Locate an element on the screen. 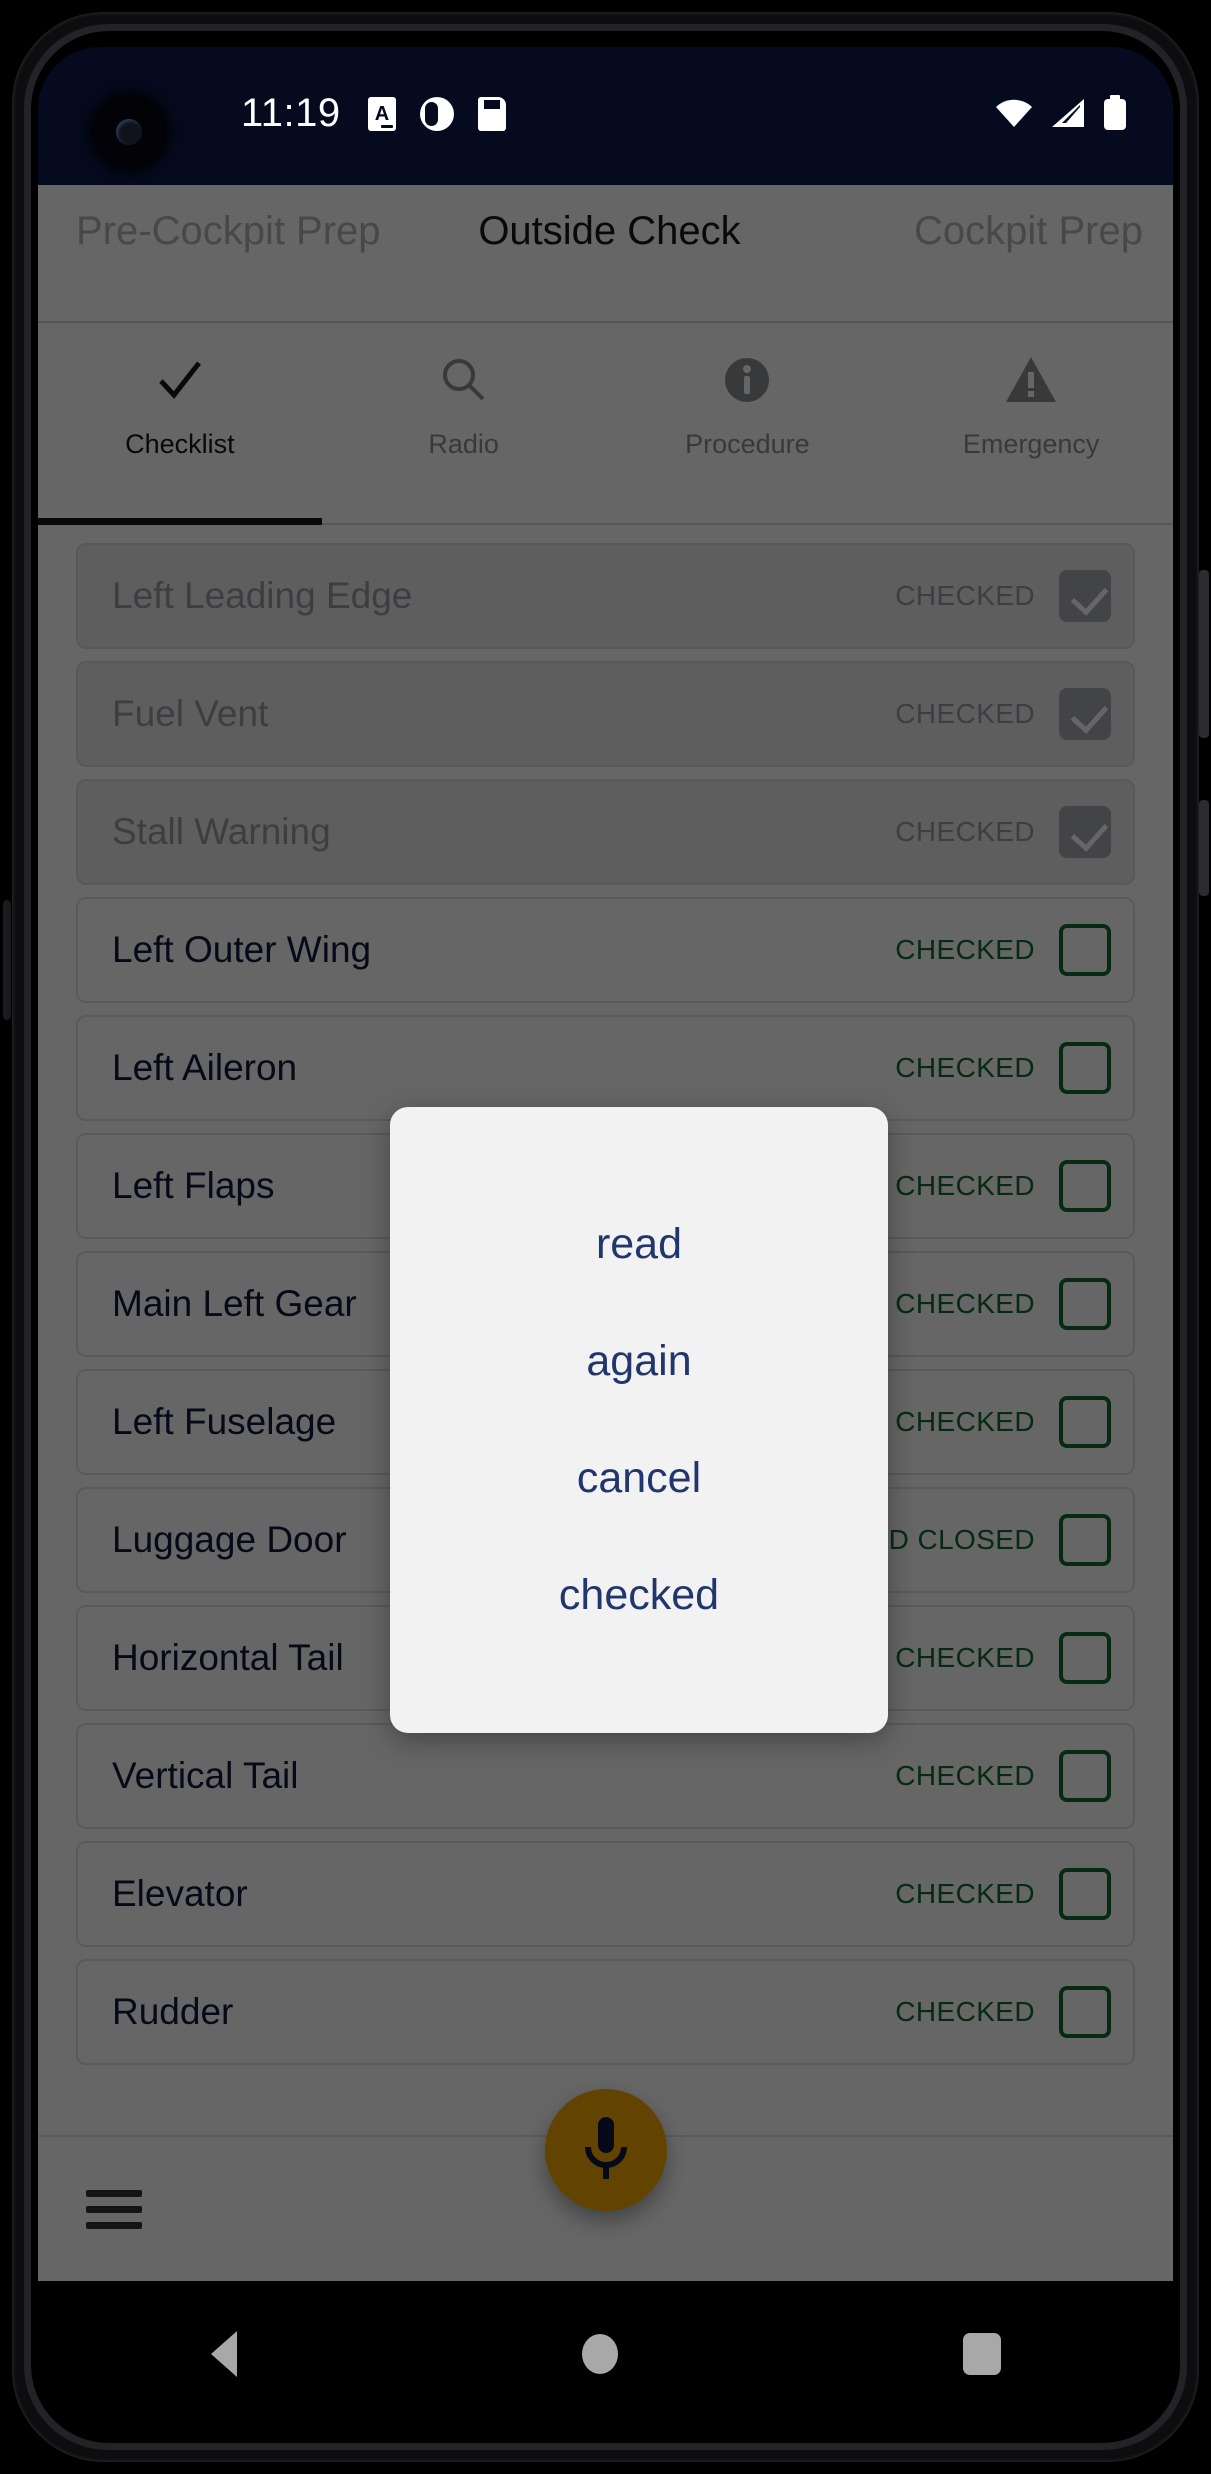  recents-icon is located at coordinates (981, 2354).